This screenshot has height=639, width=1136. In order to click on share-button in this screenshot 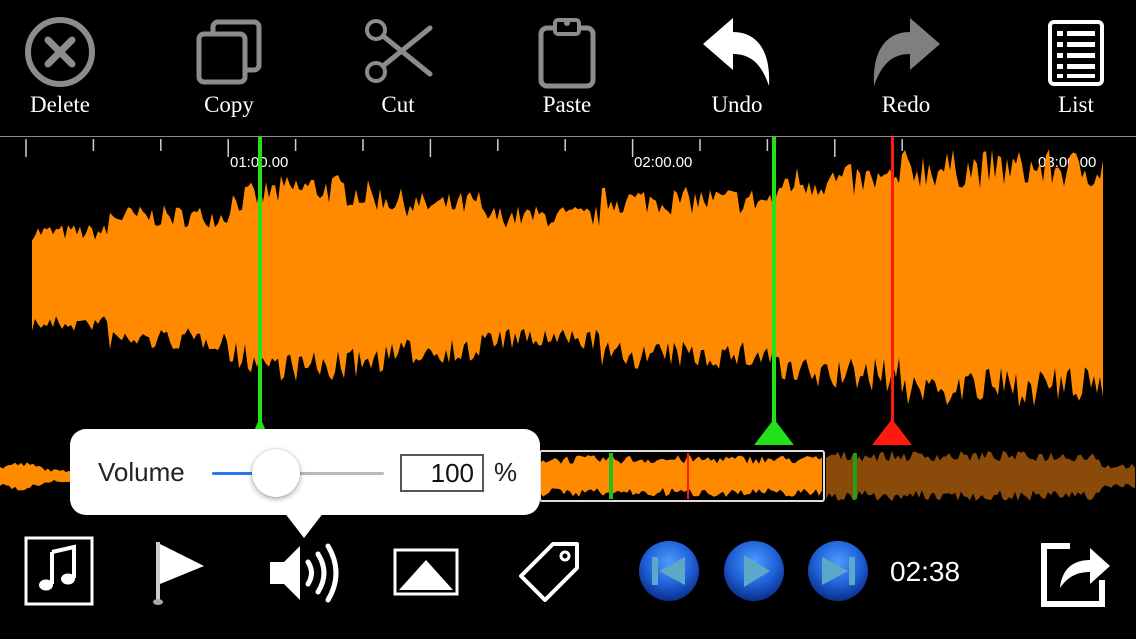, I will do `click(1076, 572)`.